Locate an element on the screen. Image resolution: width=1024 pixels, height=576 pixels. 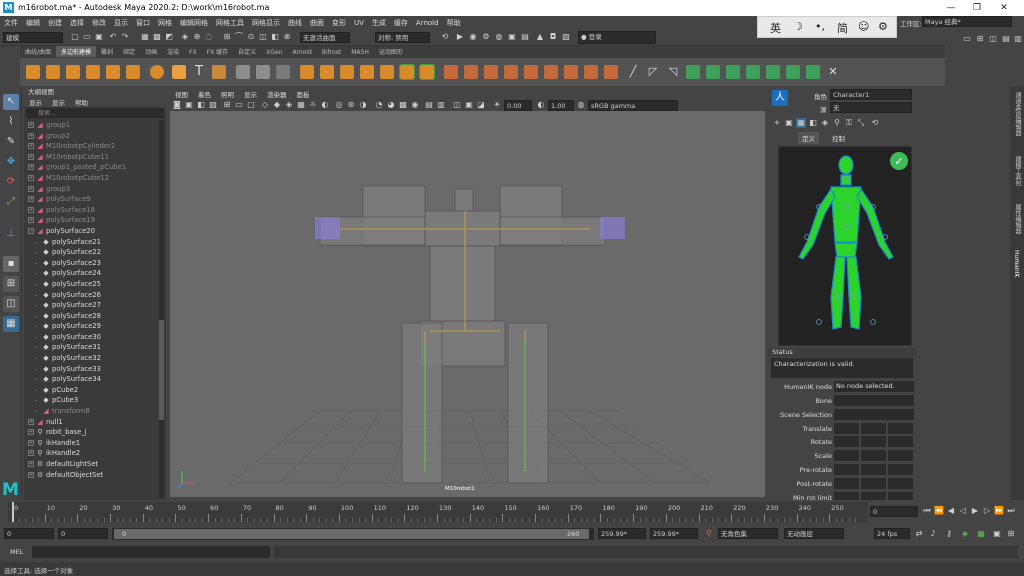
crease-icon: ╱ is located at coordinates (633, 72).